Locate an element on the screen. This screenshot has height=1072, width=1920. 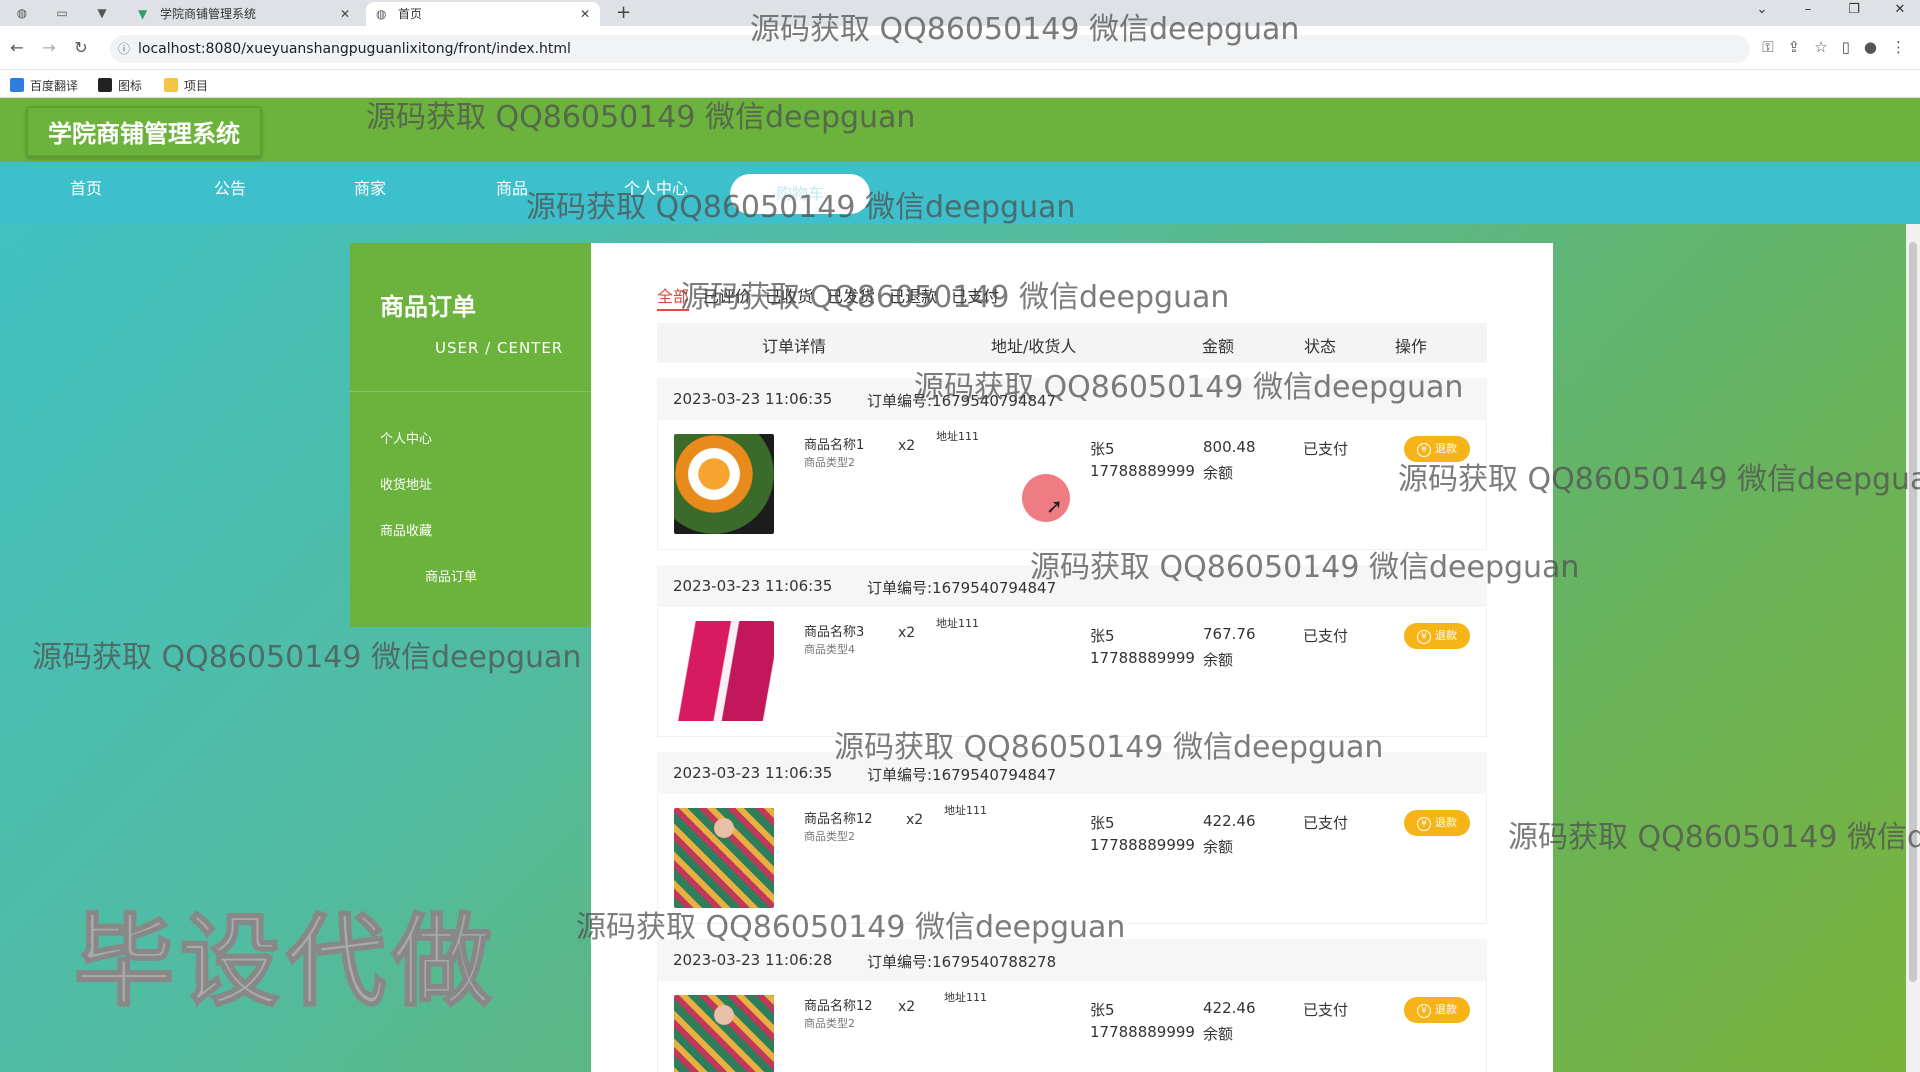
sidebar-item-favorites: 商品收藏 is located at coordinates (406, 529).